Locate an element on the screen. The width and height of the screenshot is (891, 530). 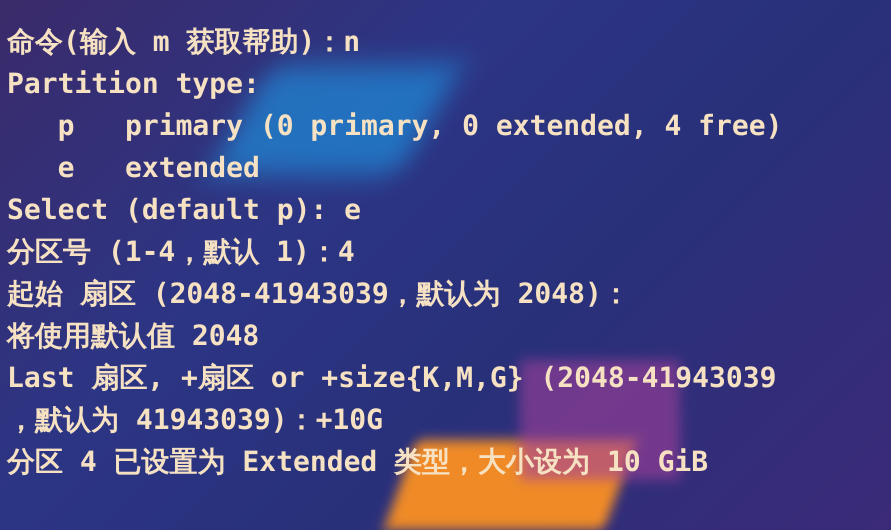
terminal-line: e extended is located at coordinates (158, 168).